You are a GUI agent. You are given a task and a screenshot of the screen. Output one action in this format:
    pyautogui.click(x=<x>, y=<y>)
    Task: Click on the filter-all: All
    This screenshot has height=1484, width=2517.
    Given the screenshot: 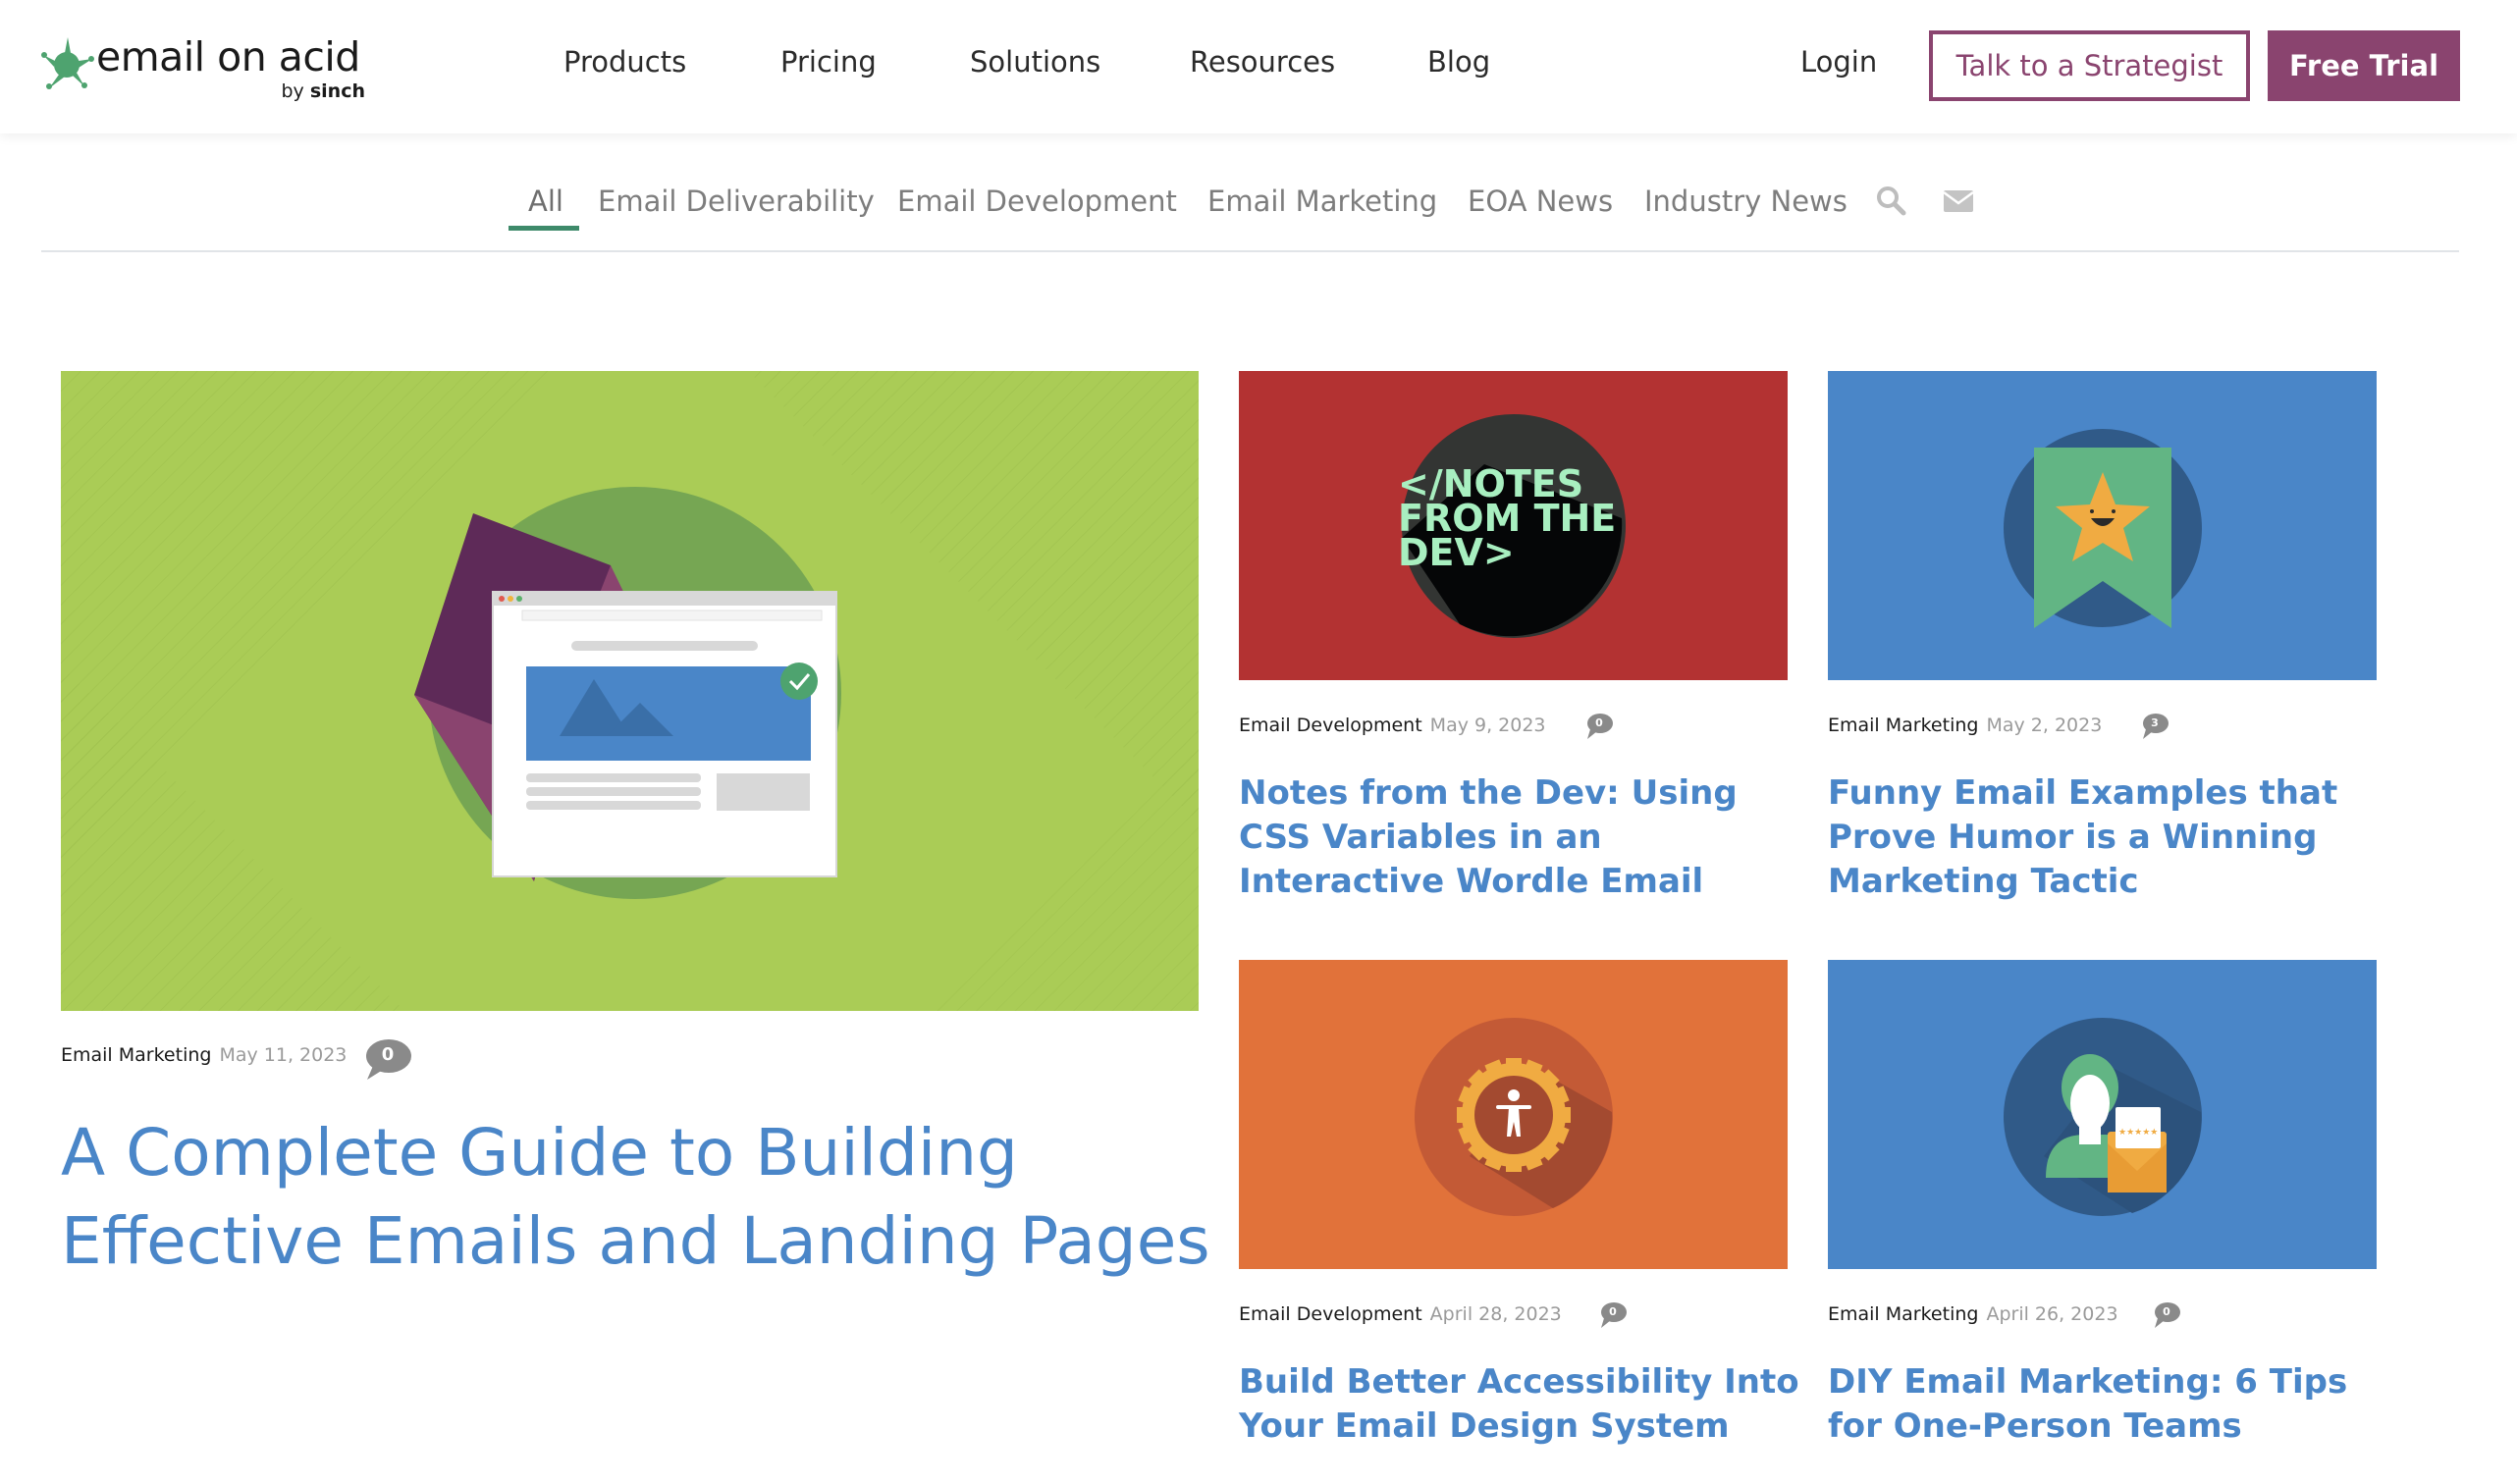 What is the action you would take?
    pyautogui.click(x=545, y=201)
    